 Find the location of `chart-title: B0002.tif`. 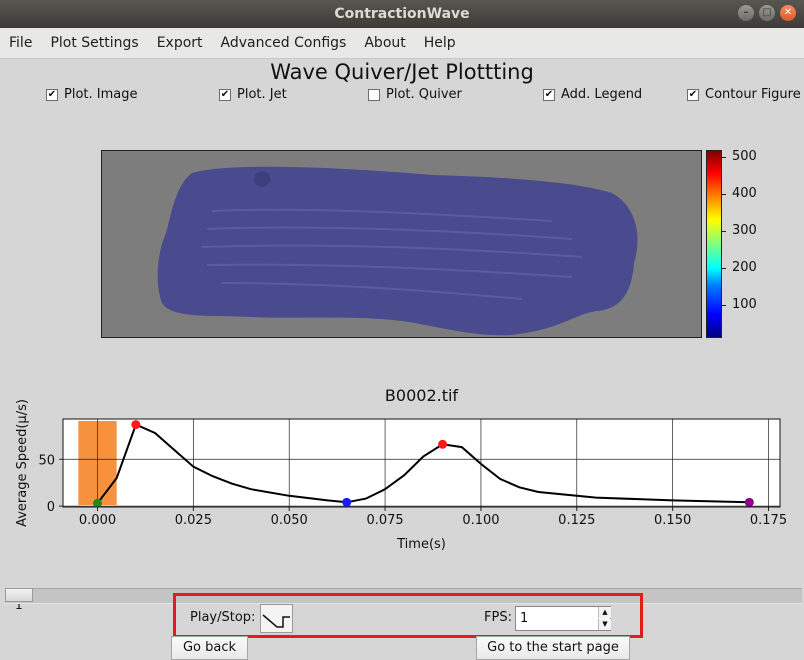

chart-title: B0002.tif is located at coordinates (422, 395).